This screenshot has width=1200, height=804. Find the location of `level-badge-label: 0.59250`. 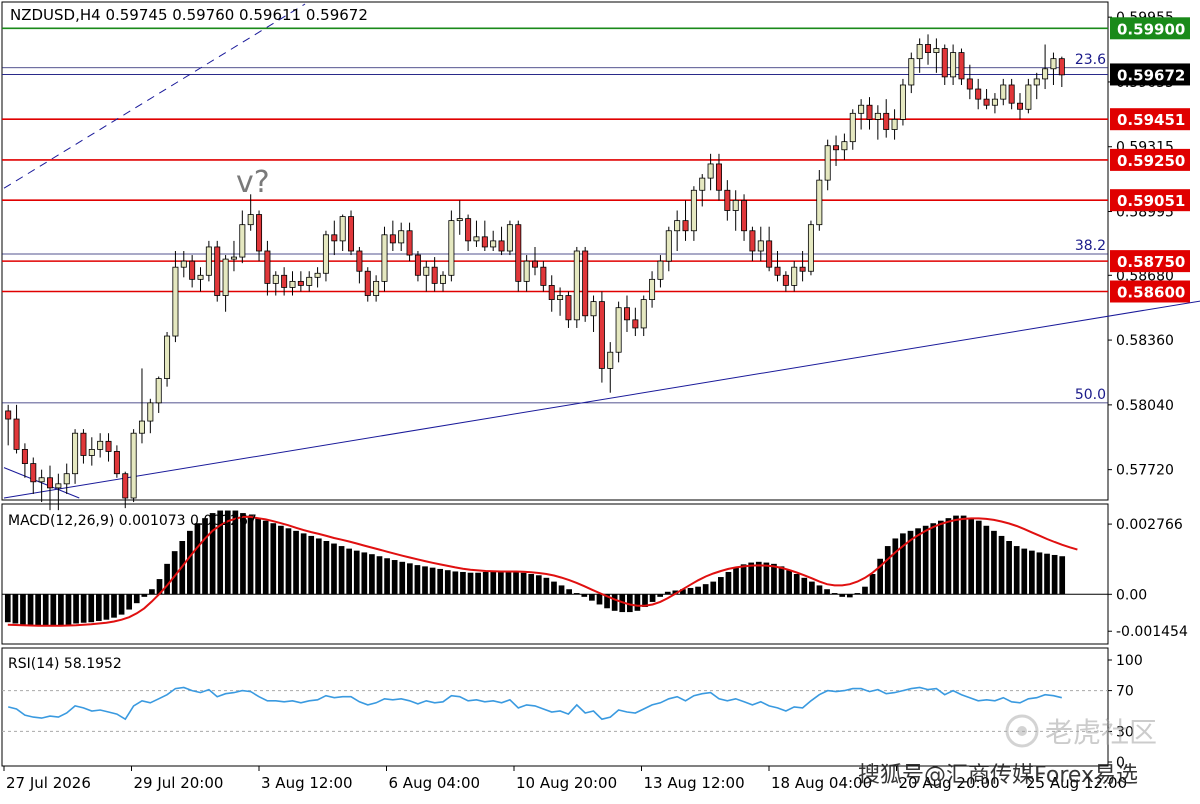

level-badge-label: 0.59250 is located at coordinates (1151, 161).